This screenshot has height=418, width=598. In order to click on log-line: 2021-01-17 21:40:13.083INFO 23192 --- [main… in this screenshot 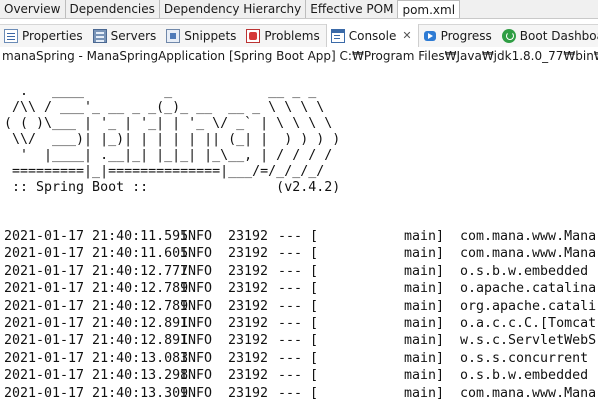, I will do `click(301, 358)`.